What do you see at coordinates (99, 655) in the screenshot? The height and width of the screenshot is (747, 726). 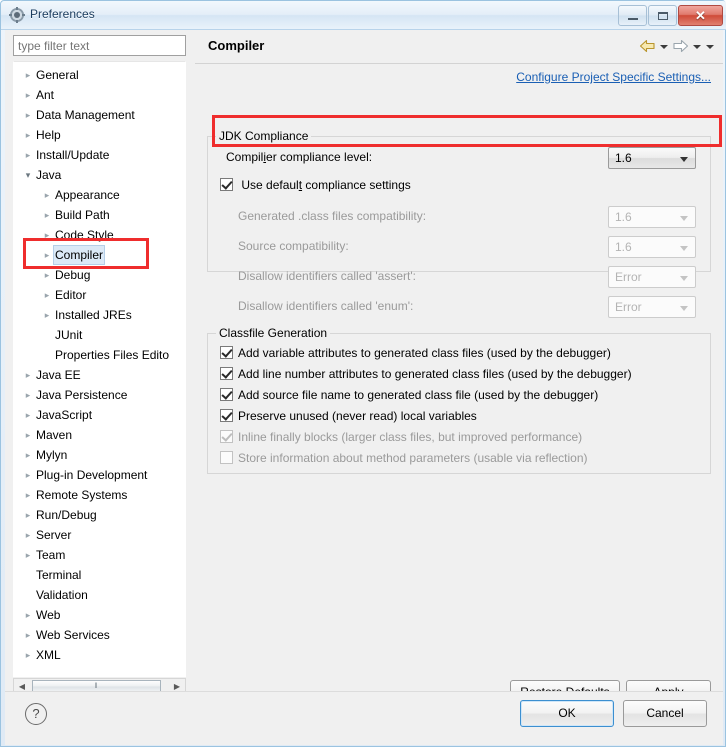 I see `sidebar-item-xml: ▸ XML` at bounding box center [99, 655].